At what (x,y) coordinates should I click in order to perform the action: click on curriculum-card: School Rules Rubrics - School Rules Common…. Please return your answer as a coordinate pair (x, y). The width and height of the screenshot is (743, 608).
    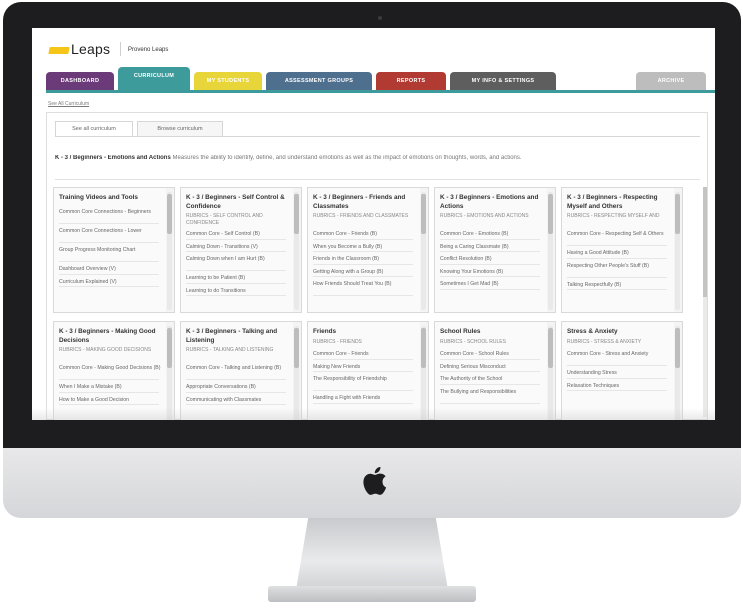
    Looking at the image, I should click on (495, 370).